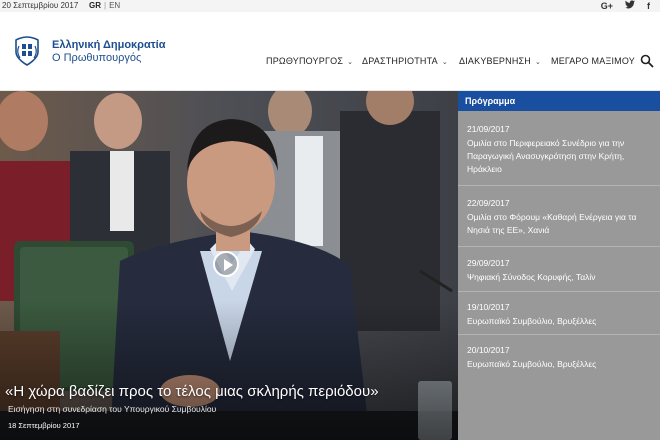 The width and height of the screenshot is (660, 440). I want to click on language-en-link: EN, so click(114, 5).